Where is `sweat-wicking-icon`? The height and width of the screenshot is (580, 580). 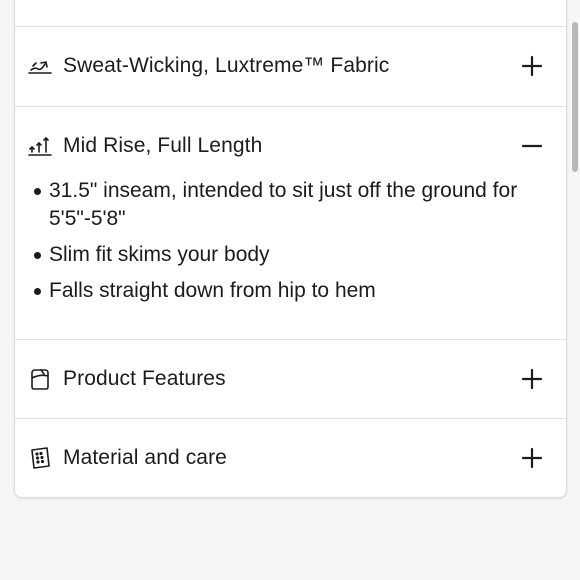
sweat-wicking-icon is located at coordinates (40, 66).